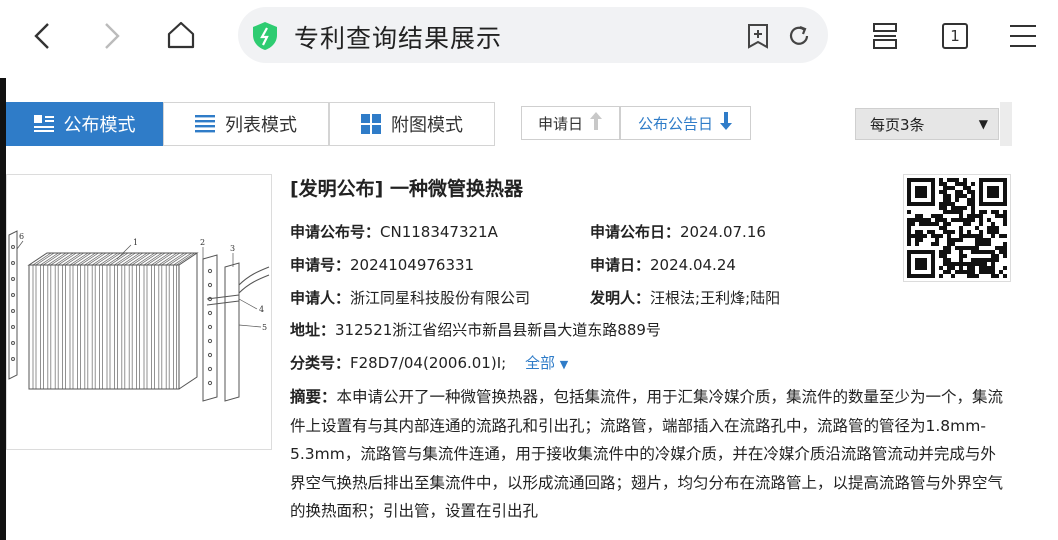 Image resolution: width=1058 pixels, height=540 pixels. Describe the element at coordinates (1023, 36) in the screenshot. I see `menu-icon` at that location.